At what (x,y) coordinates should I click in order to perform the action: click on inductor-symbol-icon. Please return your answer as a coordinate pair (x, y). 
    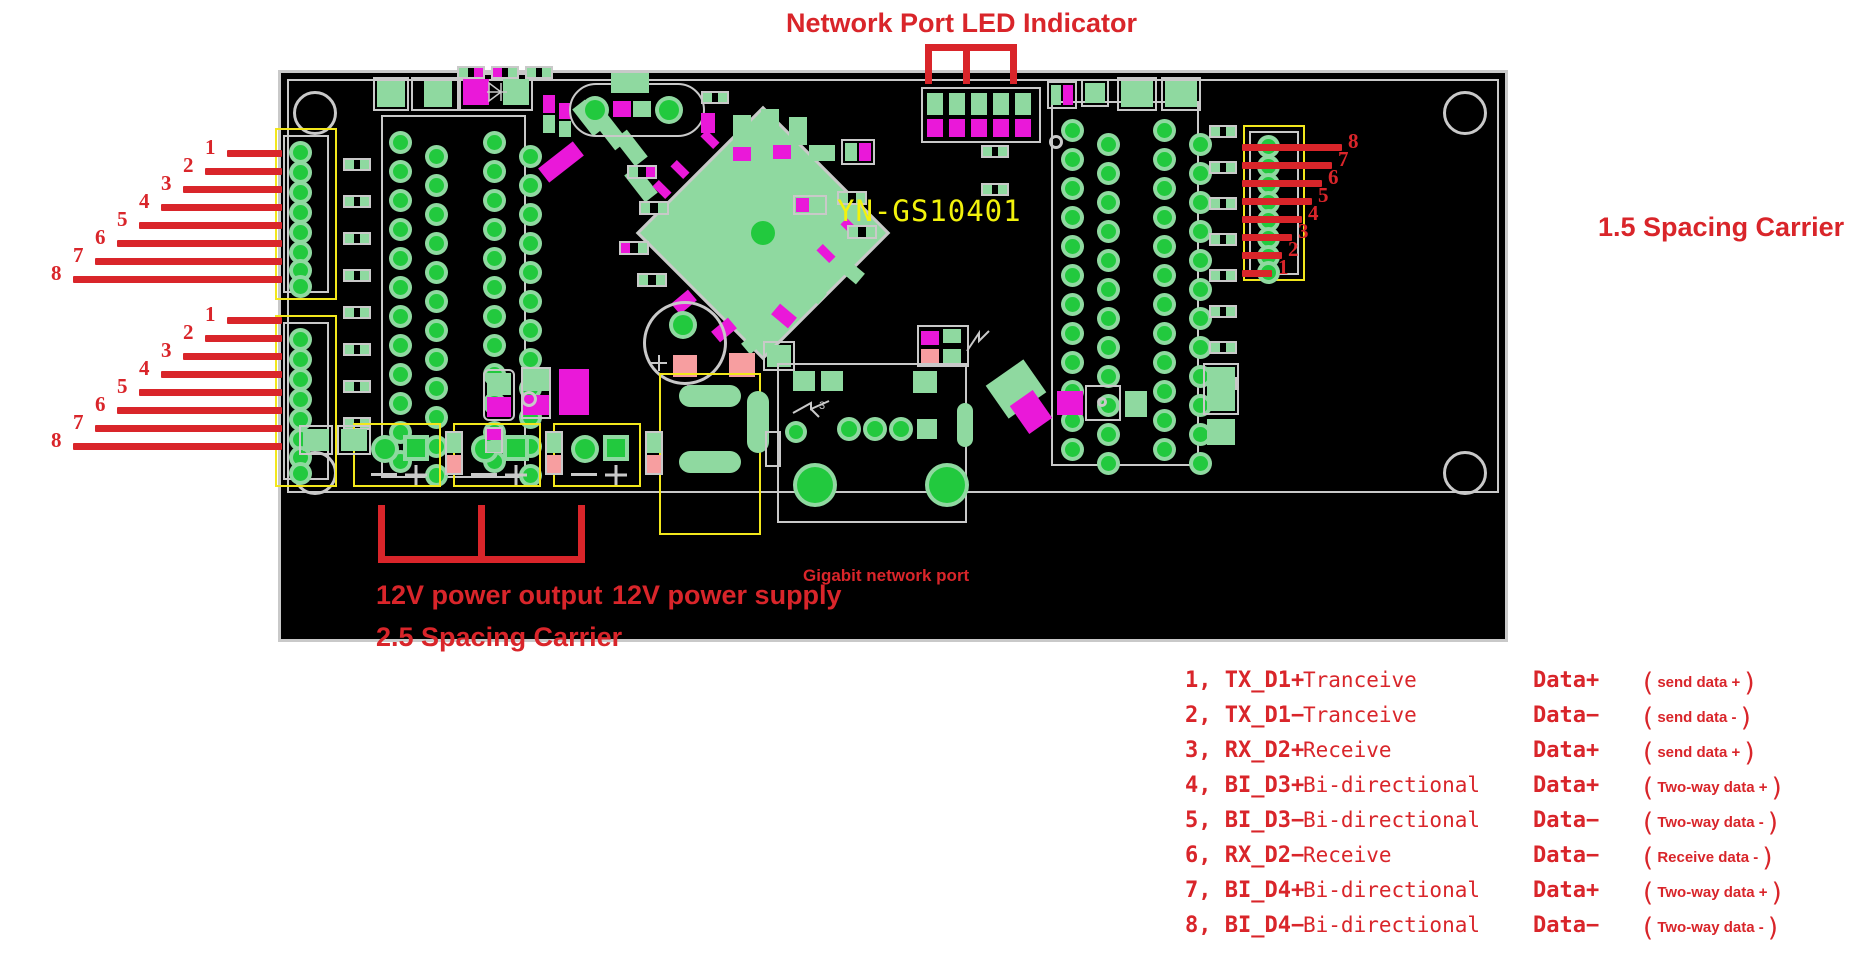
    Looking at the image, I should click on (978, 340).